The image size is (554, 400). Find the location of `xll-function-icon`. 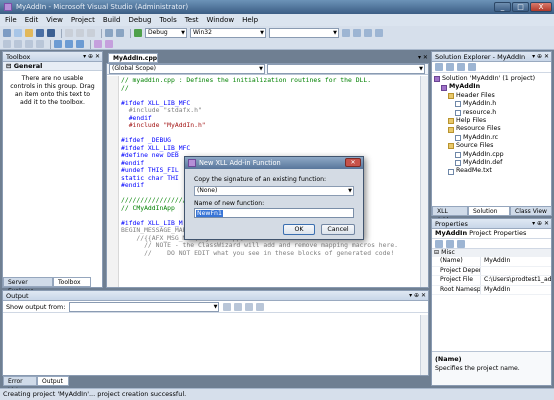

xll-function-icon is located at coordinates (98, 44).